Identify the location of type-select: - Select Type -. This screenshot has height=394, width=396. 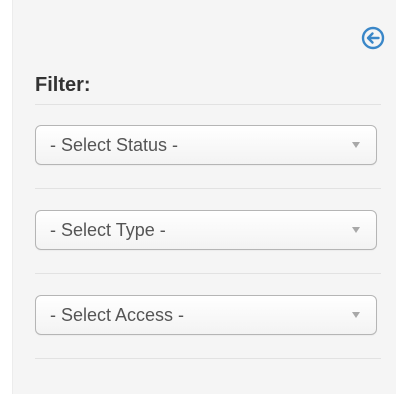
(206, 230).